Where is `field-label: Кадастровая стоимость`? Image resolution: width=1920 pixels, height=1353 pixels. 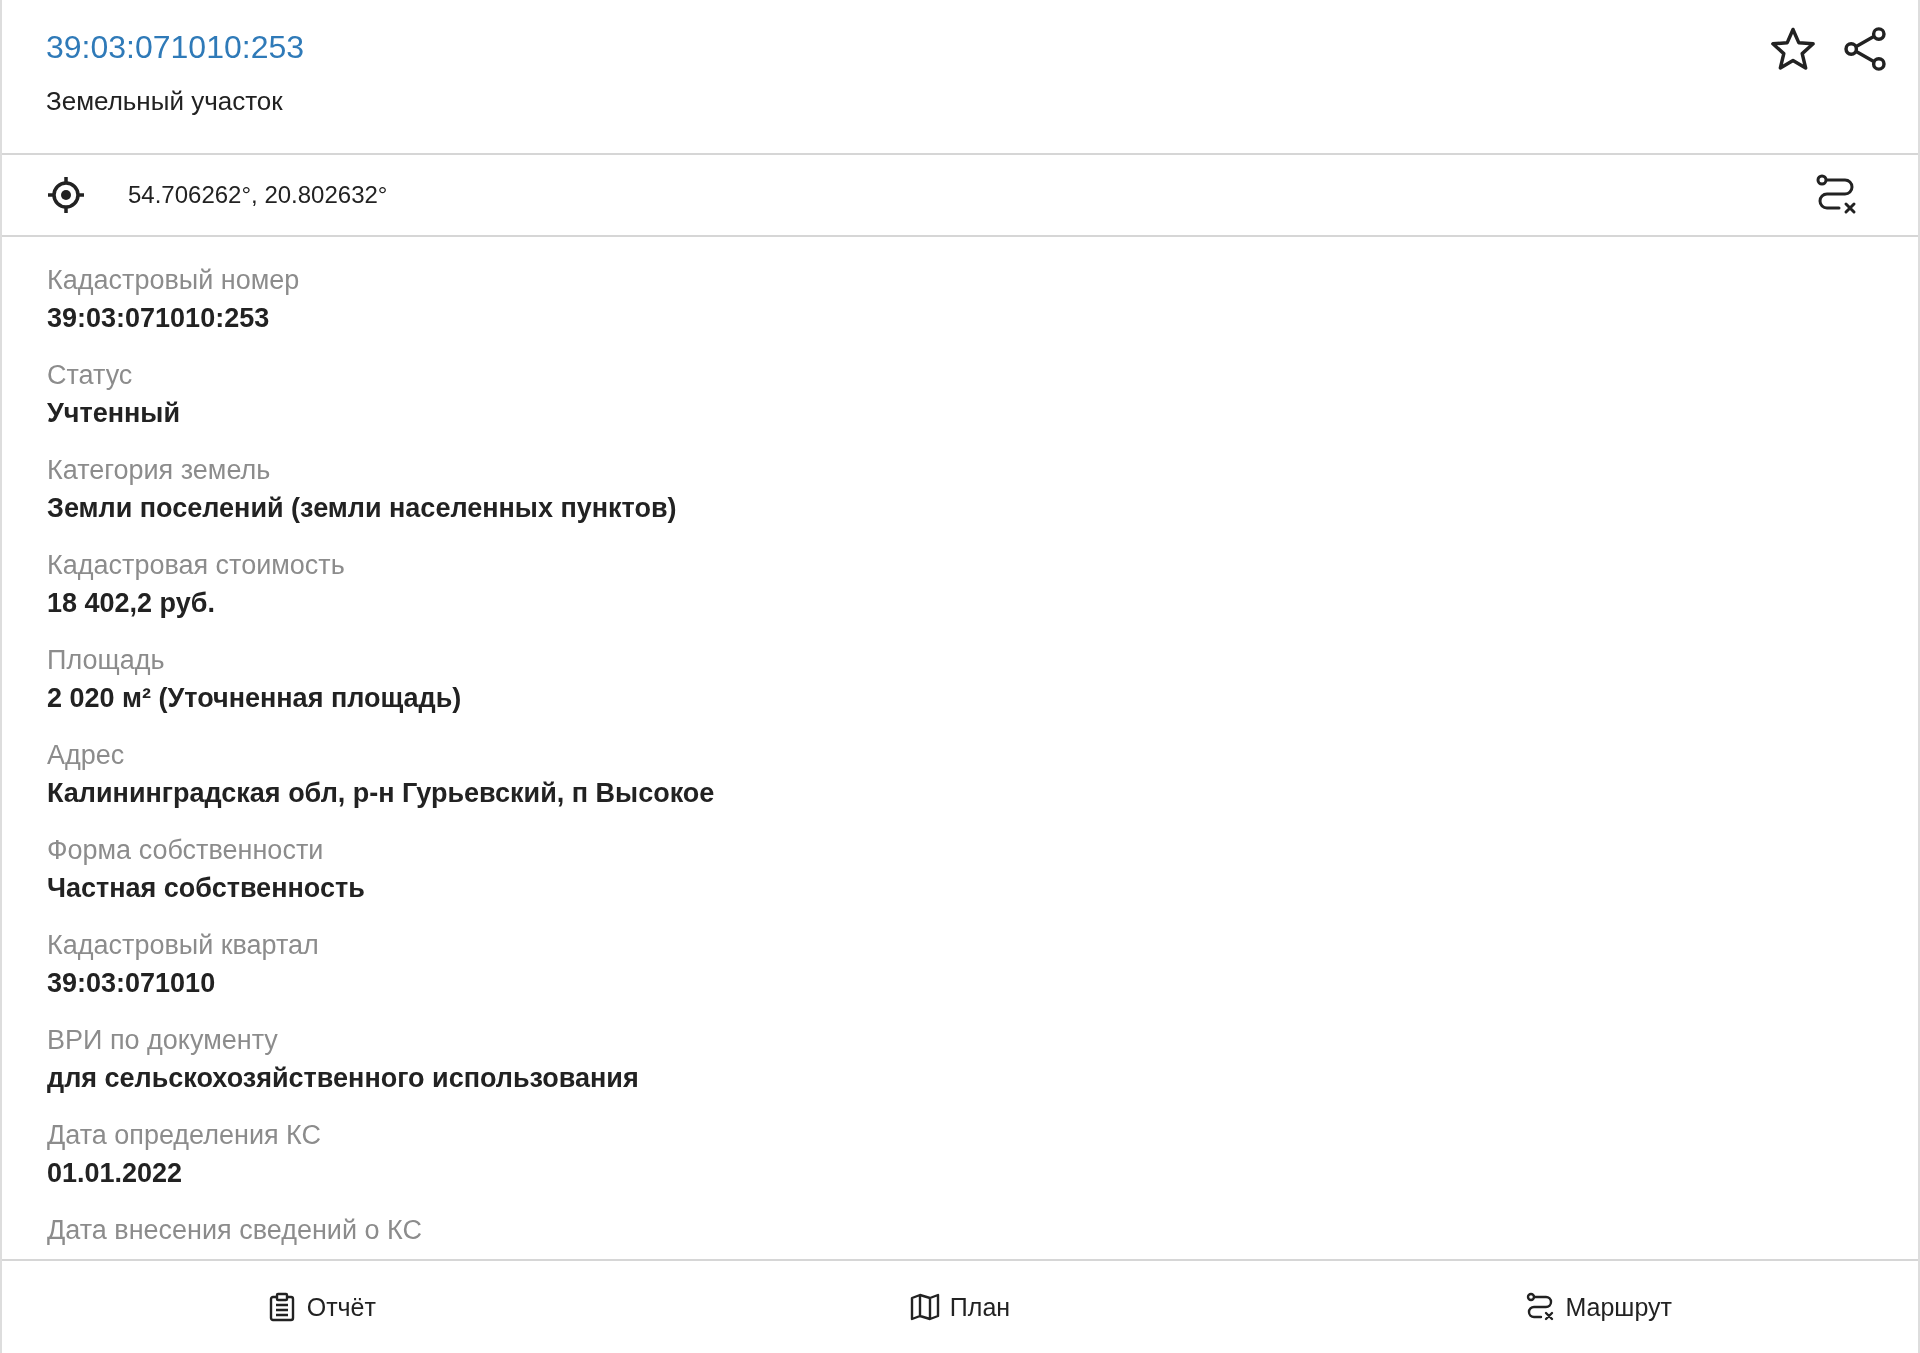 field-label: Кадастровая стоимость is located at coordinates (196, 565).